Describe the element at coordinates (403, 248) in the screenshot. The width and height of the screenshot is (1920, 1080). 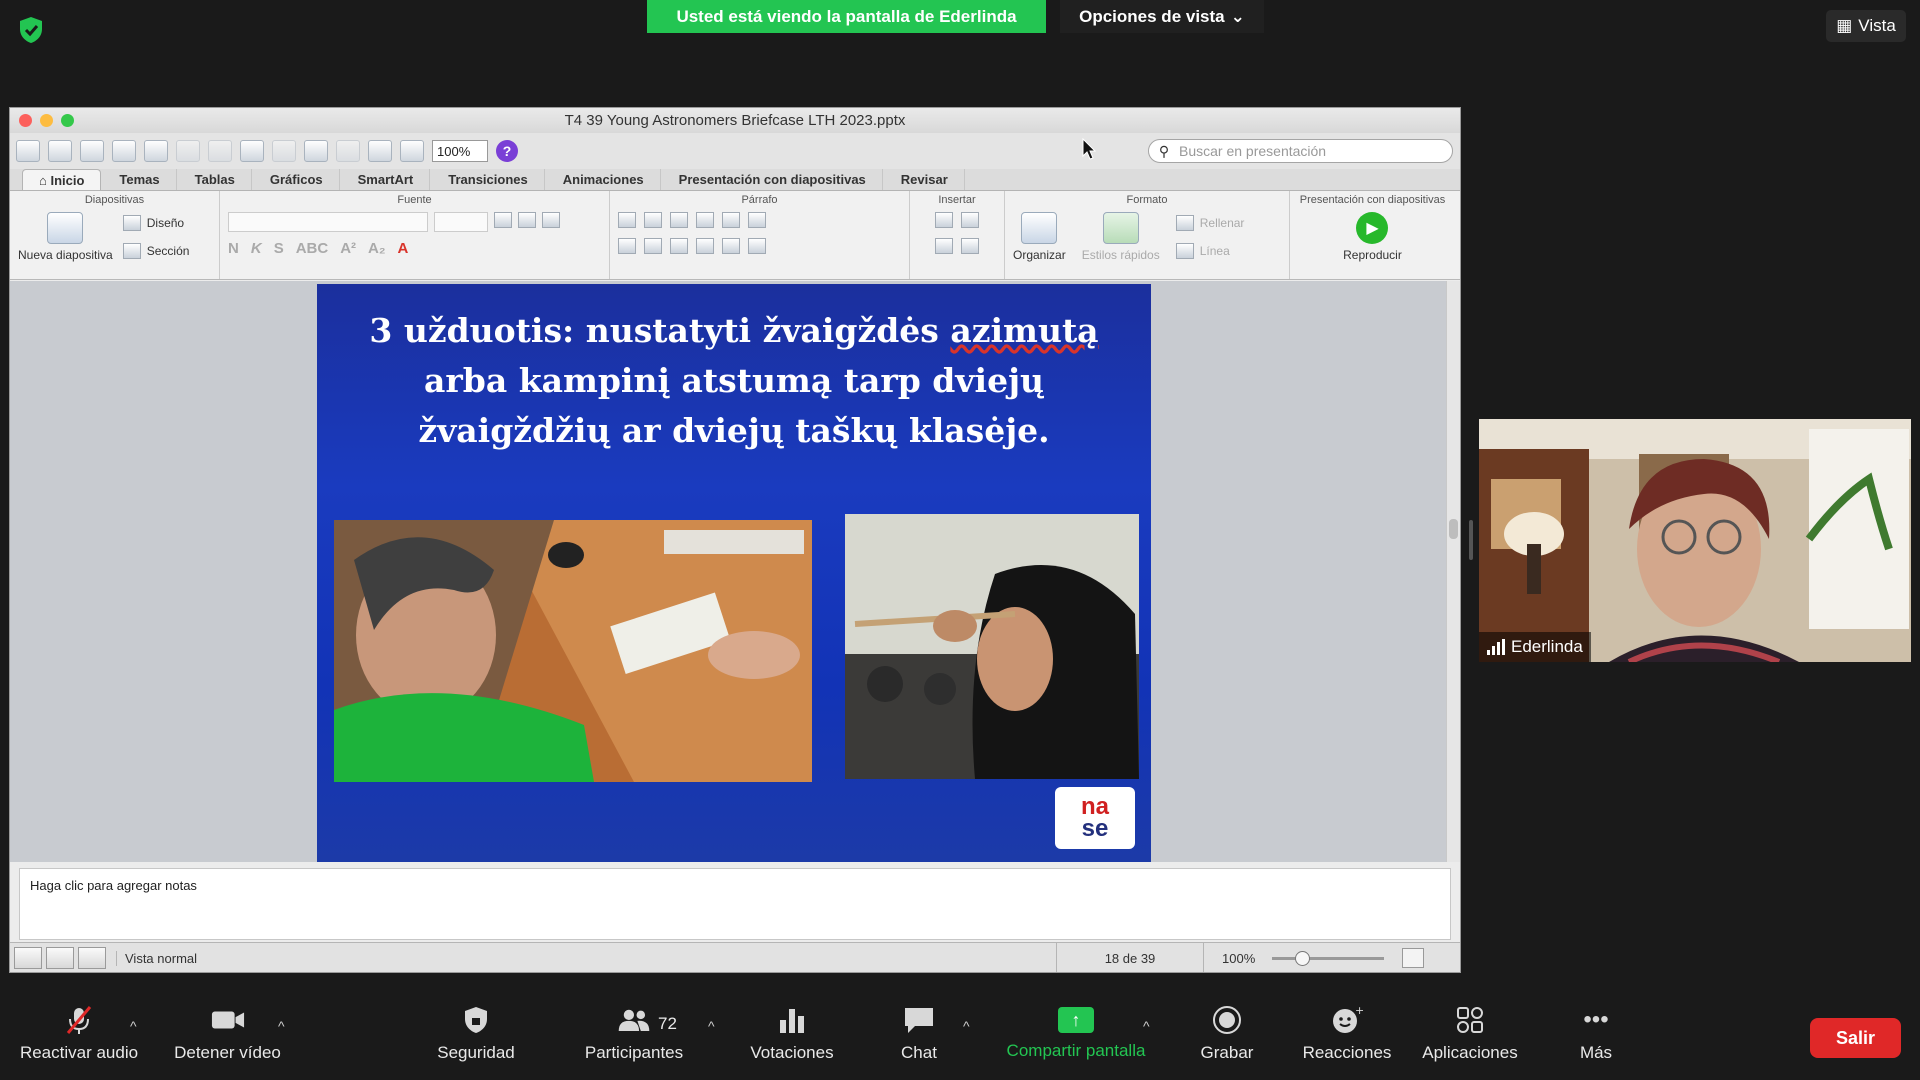
I see `font-color-icon: A` at that location.